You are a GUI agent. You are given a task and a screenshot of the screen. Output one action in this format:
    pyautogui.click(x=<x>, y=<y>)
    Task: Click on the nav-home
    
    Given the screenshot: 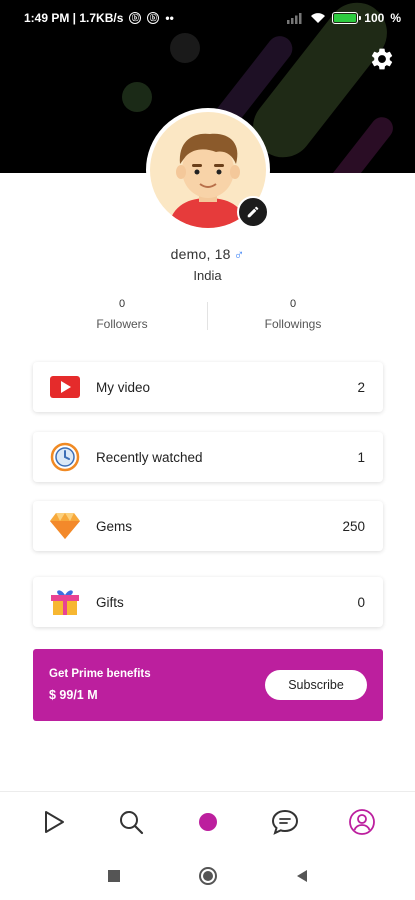 What is the action you would take?
    pyautogui.click(x=208, y=822)
    